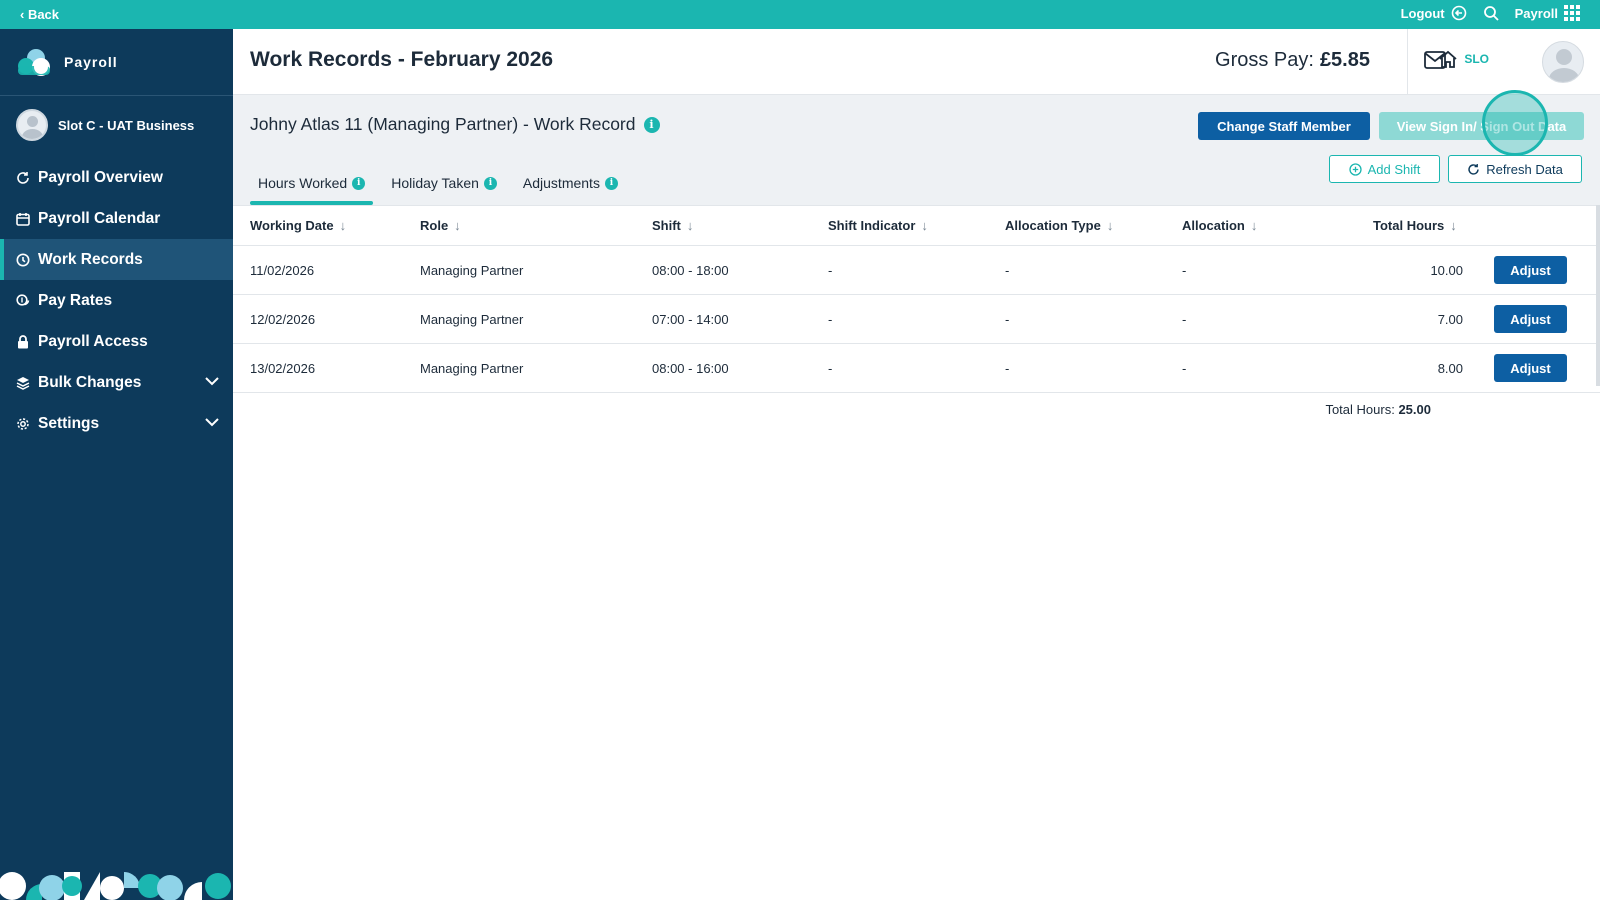 The image size is (1600, 900). I want to click on layers-icon, so click(23, 383).